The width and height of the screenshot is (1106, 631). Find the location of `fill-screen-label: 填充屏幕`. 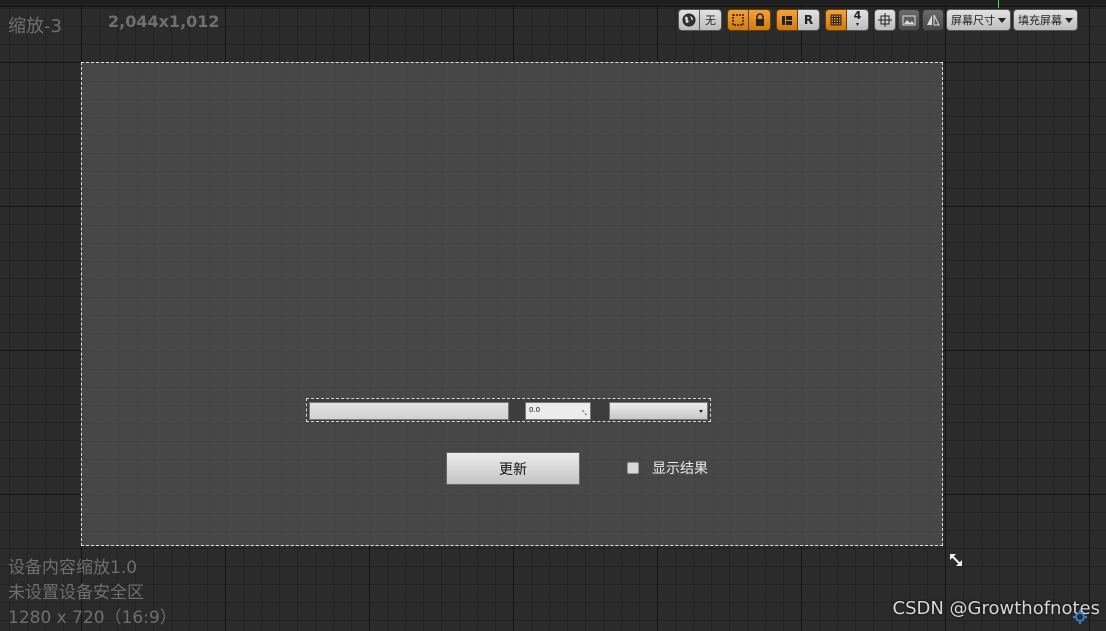

fill-screen-label: 填充屏幕 is located at coordinates (1040, 20).